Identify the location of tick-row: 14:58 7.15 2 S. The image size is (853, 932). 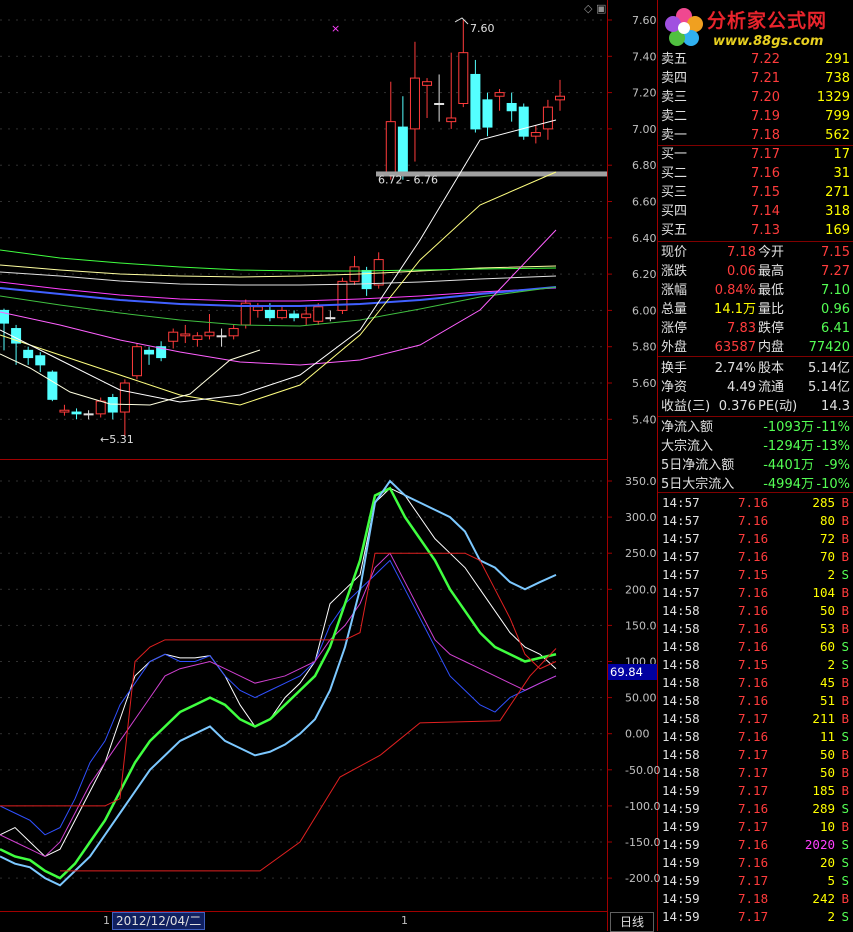
(755, 665).